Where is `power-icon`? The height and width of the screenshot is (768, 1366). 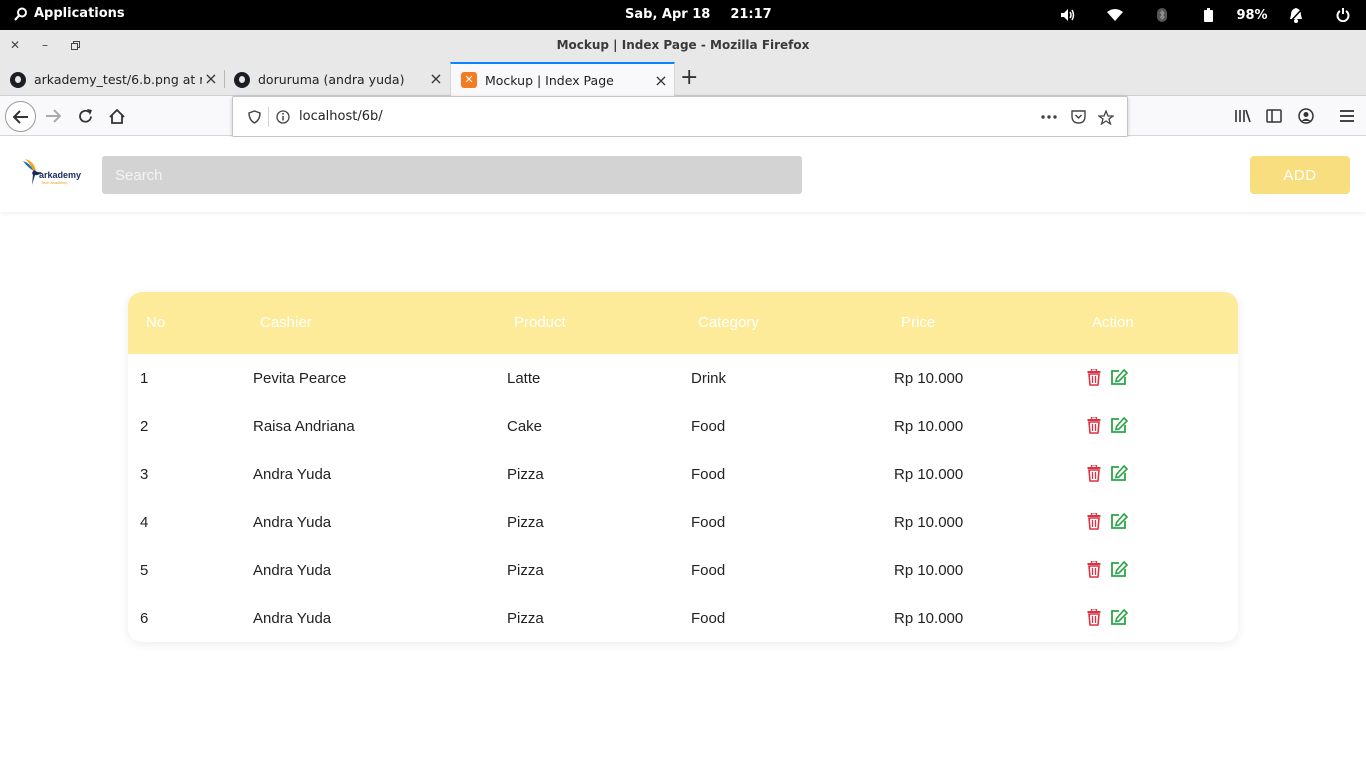
power-icon is located at coordinates (1342, 15).